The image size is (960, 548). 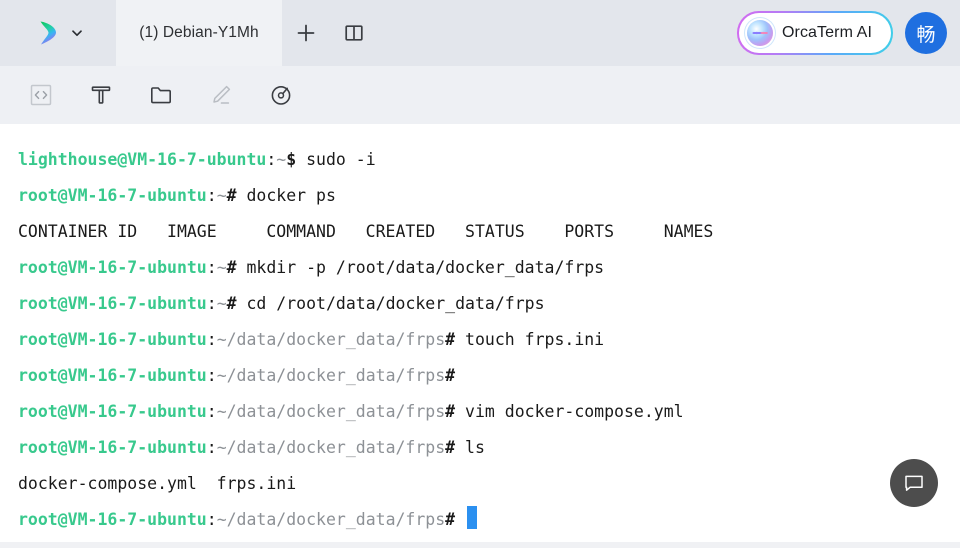 What do you see at coordinates (47, 33) in the screenshot?
I see `orcaterm-logo-icon` at bounding box center [47, 33].